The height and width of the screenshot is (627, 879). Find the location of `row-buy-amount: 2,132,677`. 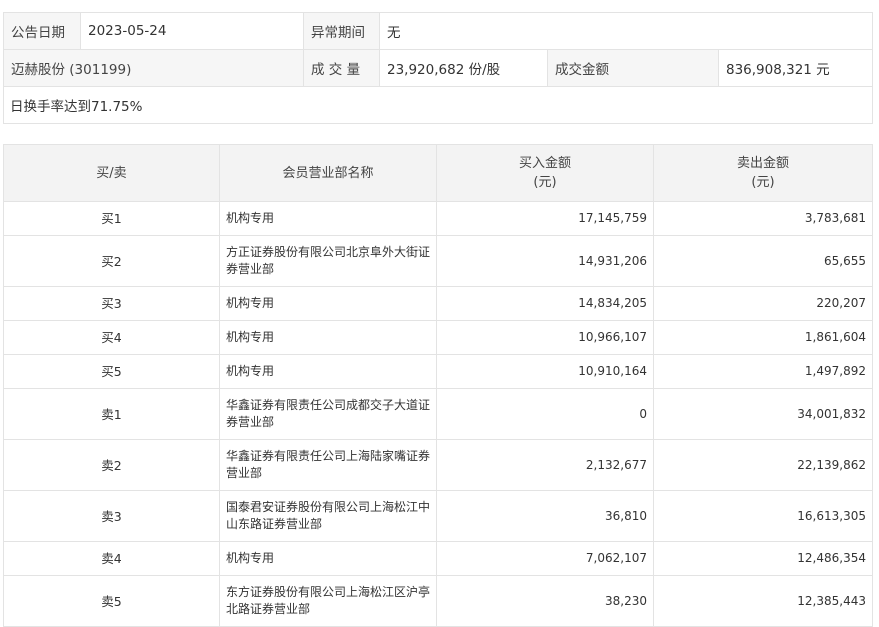

row-buy-amount: 2,132,677 is located at coordinates (545, 465).